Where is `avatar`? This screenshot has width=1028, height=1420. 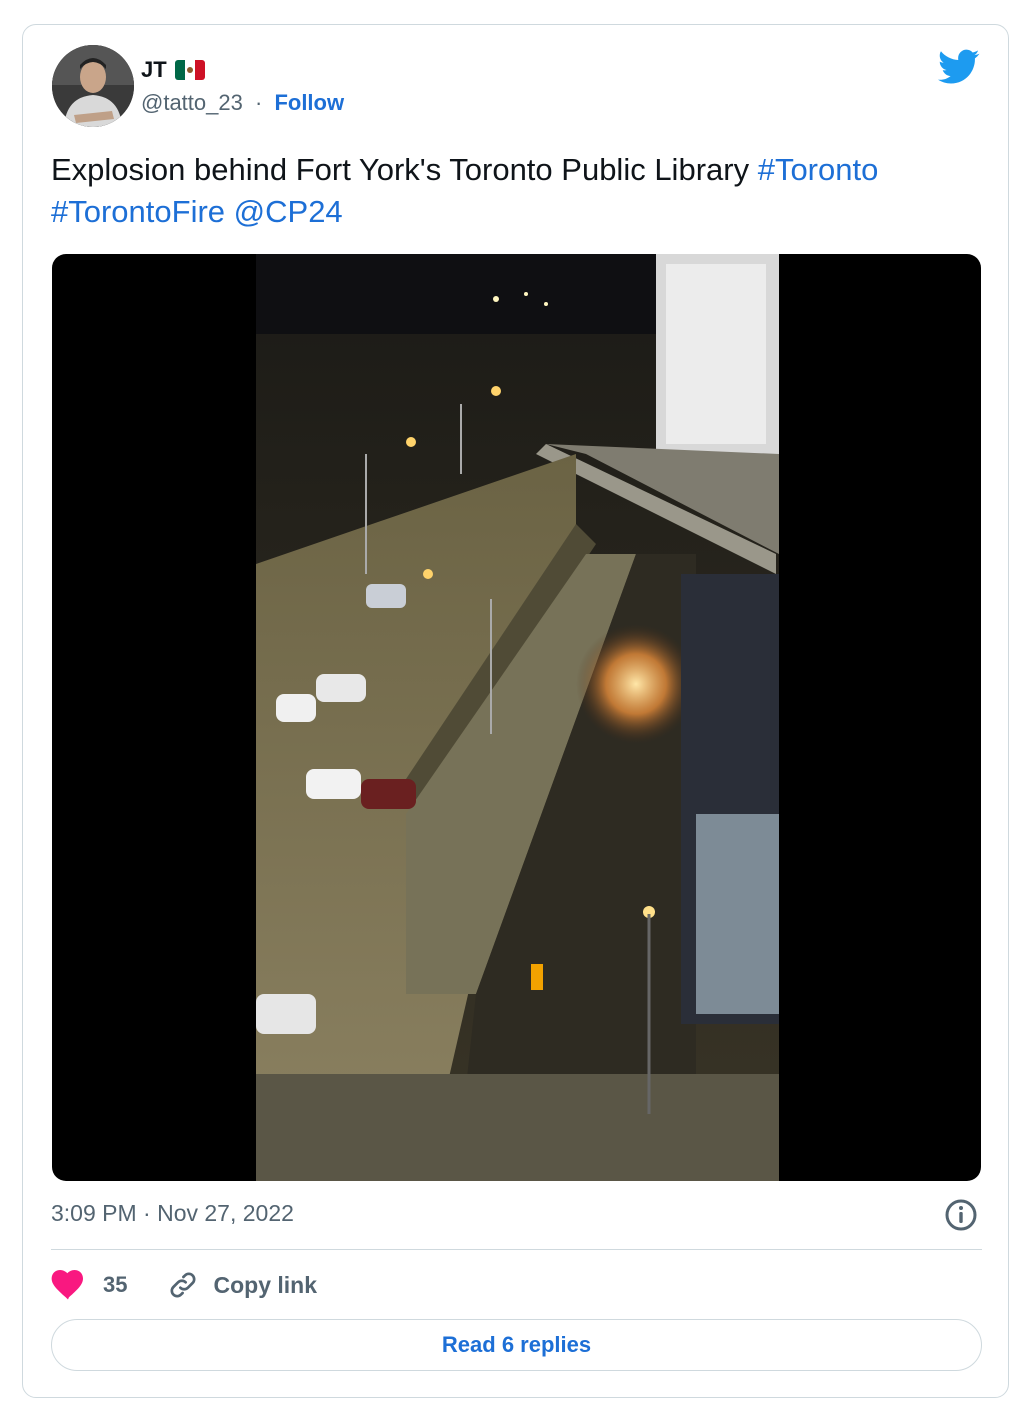
avatar is located at coordinates (93, 86).